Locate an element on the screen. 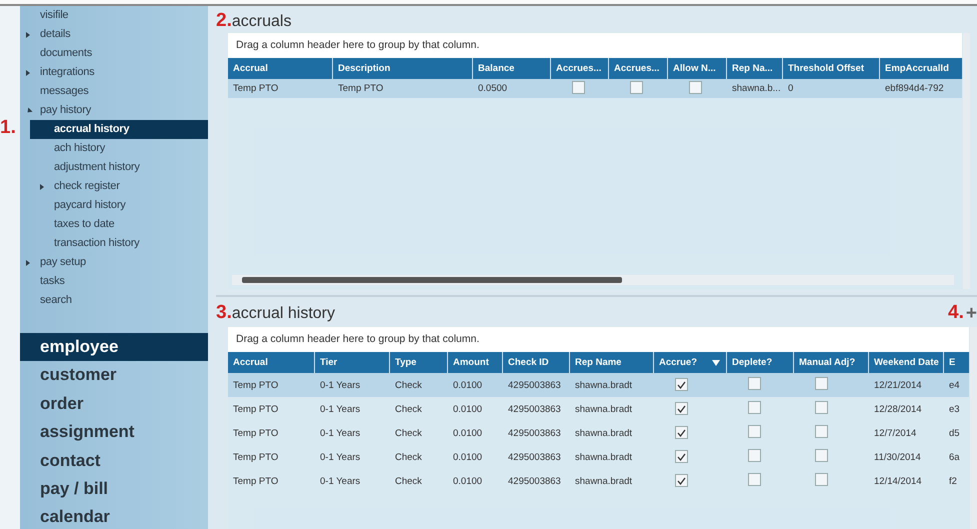 The width and height of the screenshot is (977, 529). nav-item: customer is located at coordinates (114, 375).